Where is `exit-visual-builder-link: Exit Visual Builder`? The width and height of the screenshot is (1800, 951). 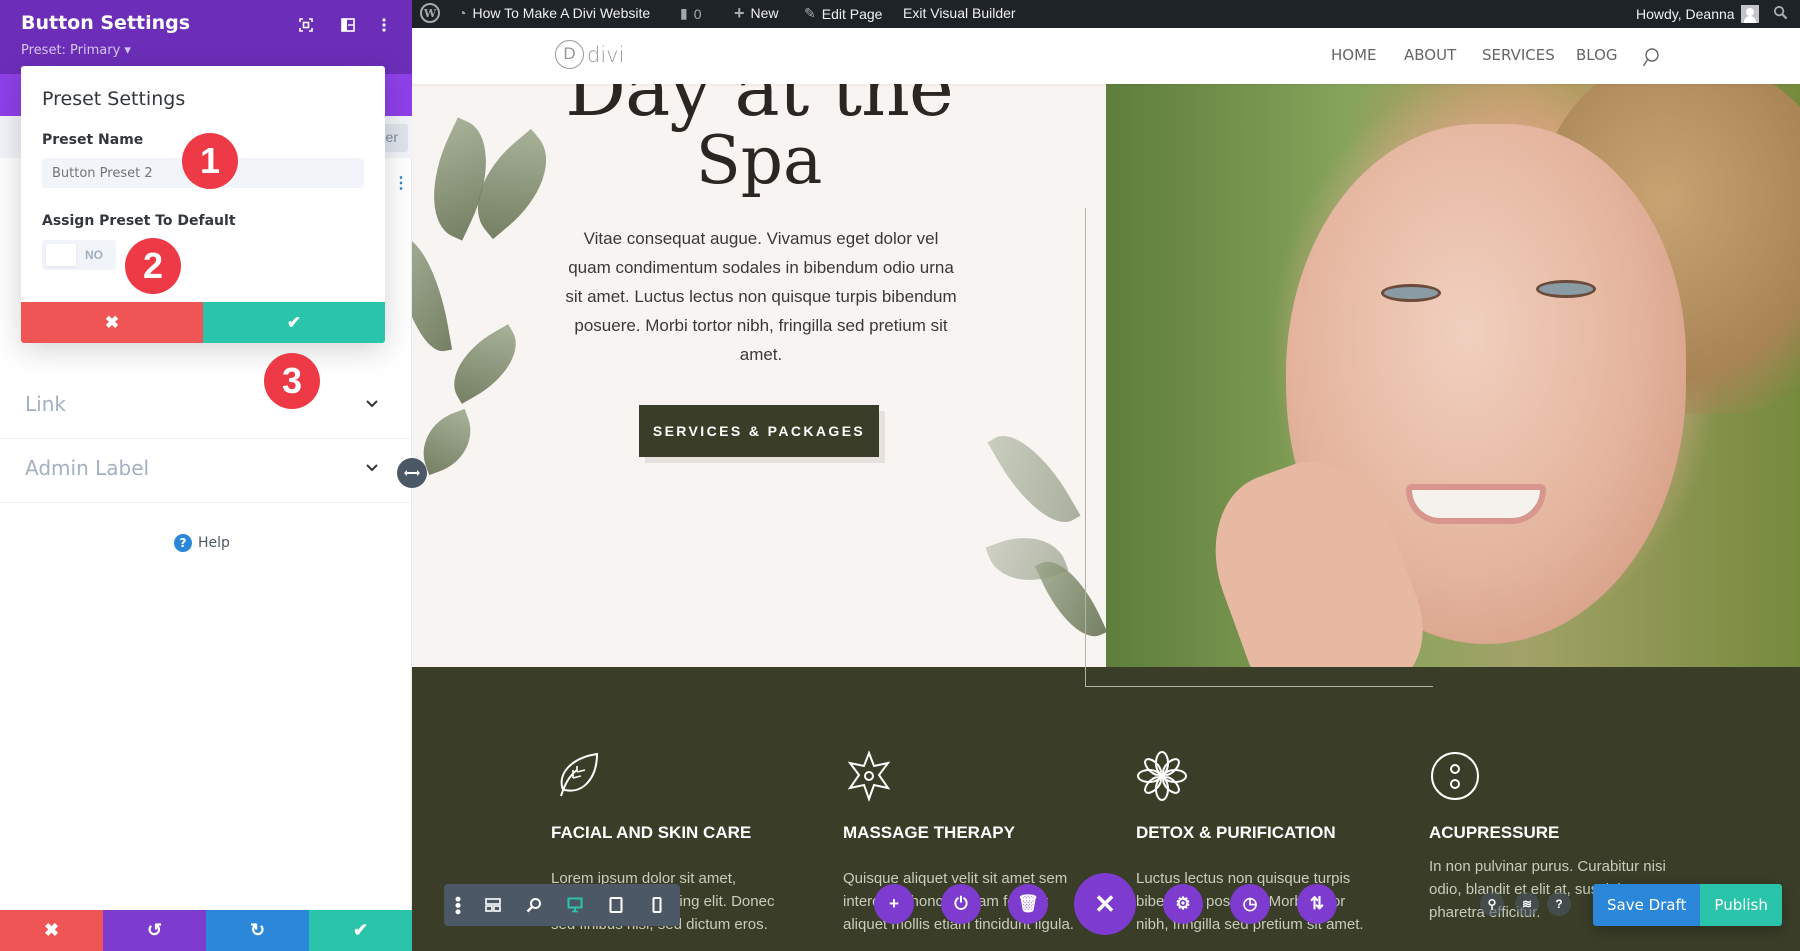
exit-visual-builder-link: Exit Visual Builder is located at coordinates (959, 13).